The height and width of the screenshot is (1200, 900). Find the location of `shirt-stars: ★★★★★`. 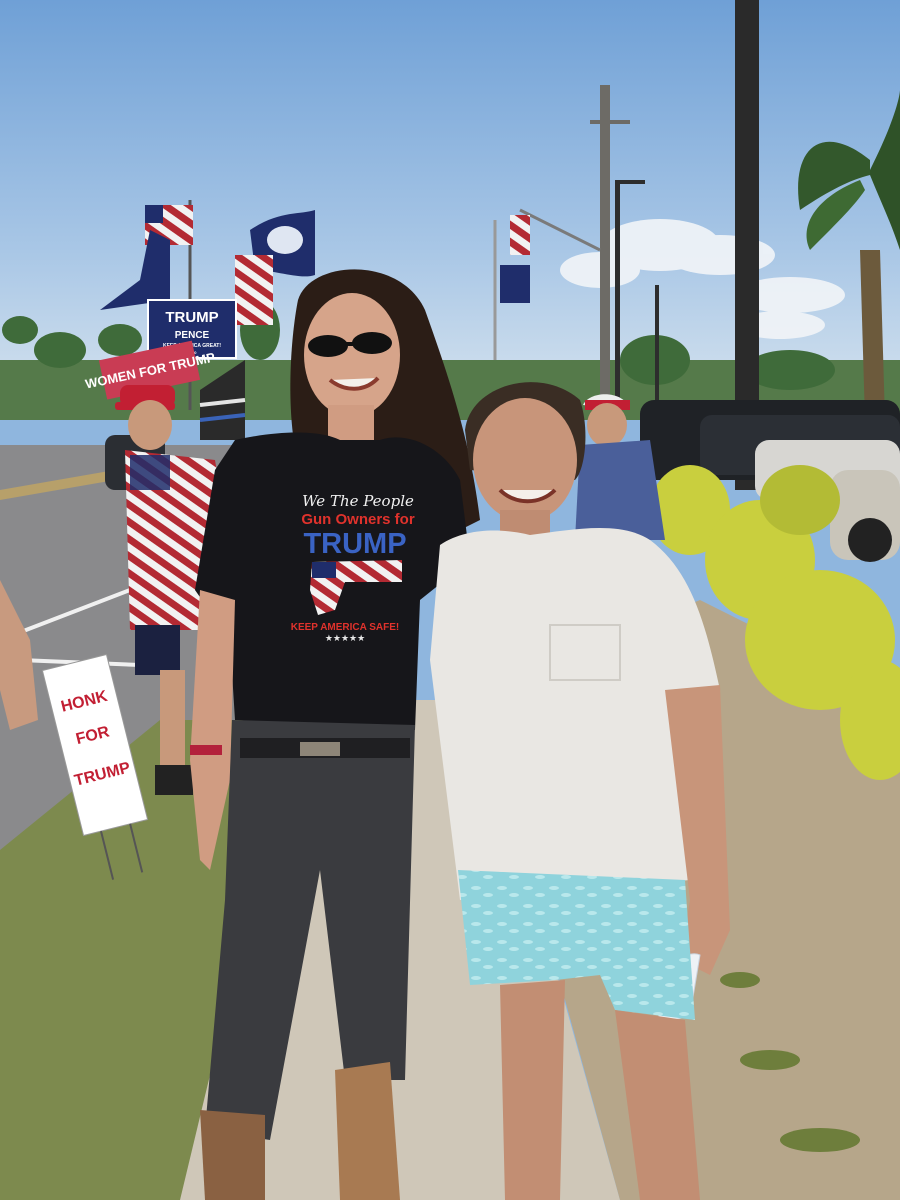

shirt-stars: ★★★★★ is located at coordinates (345, 638).